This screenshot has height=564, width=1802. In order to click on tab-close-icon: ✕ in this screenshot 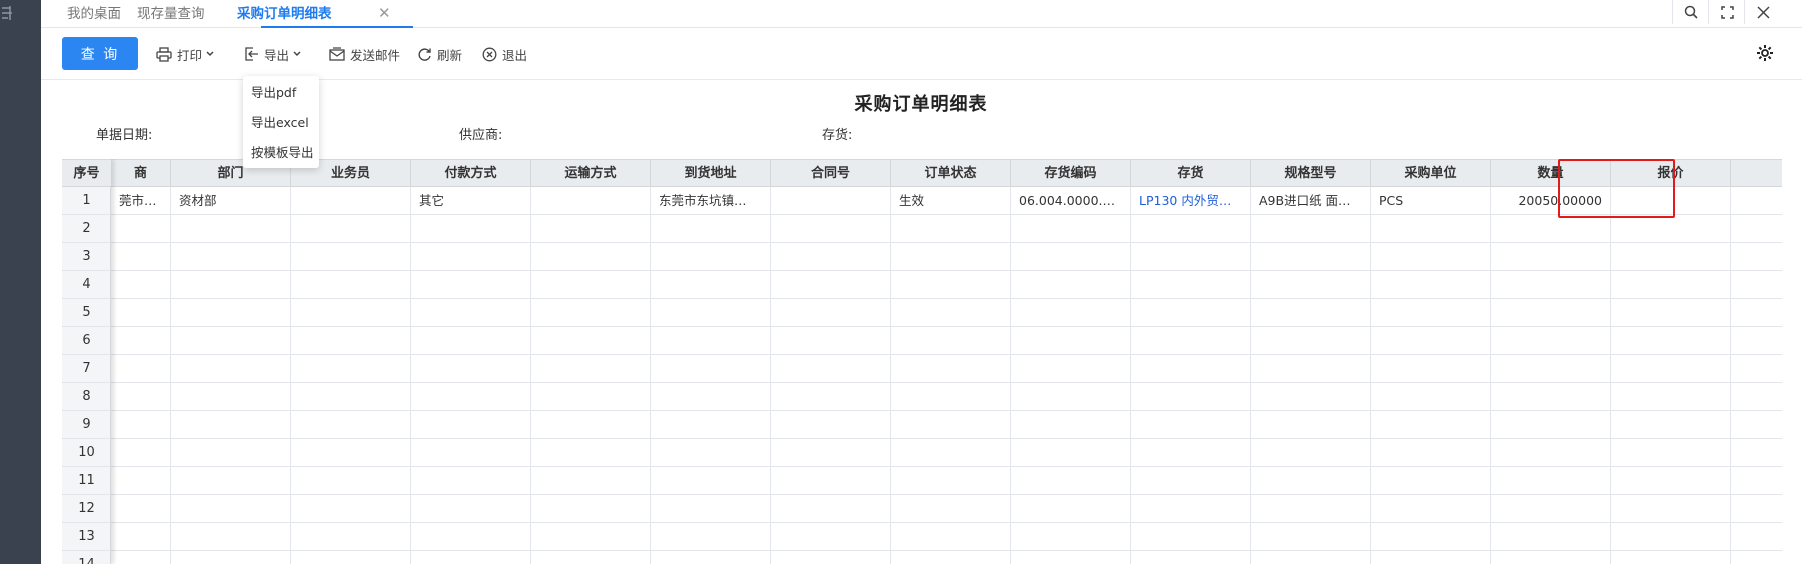, I will do `click(384, 14)`.